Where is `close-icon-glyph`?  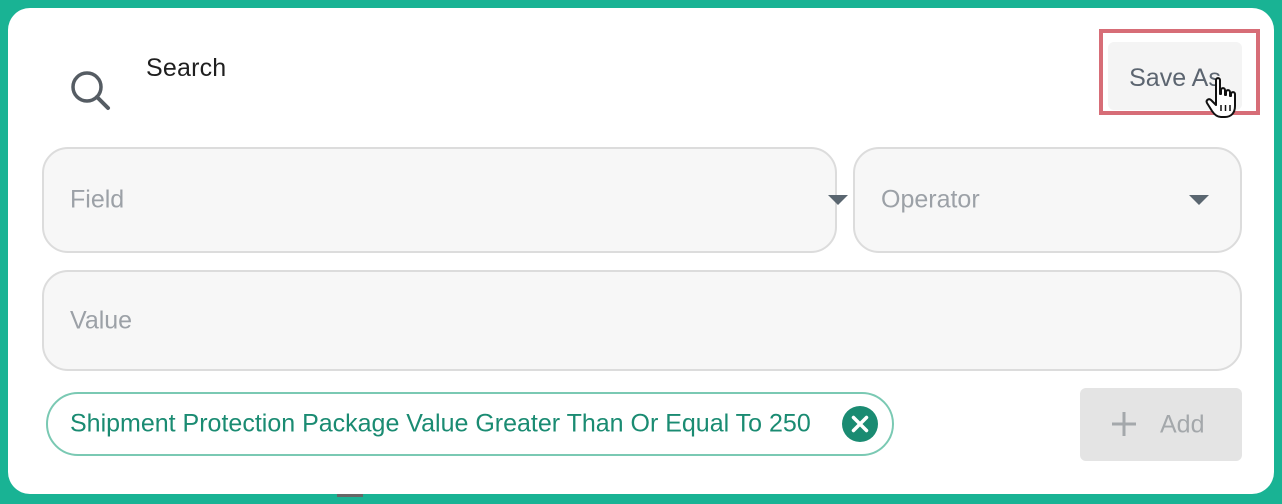
close-icon-glyph is located at coordinates (860, 424).